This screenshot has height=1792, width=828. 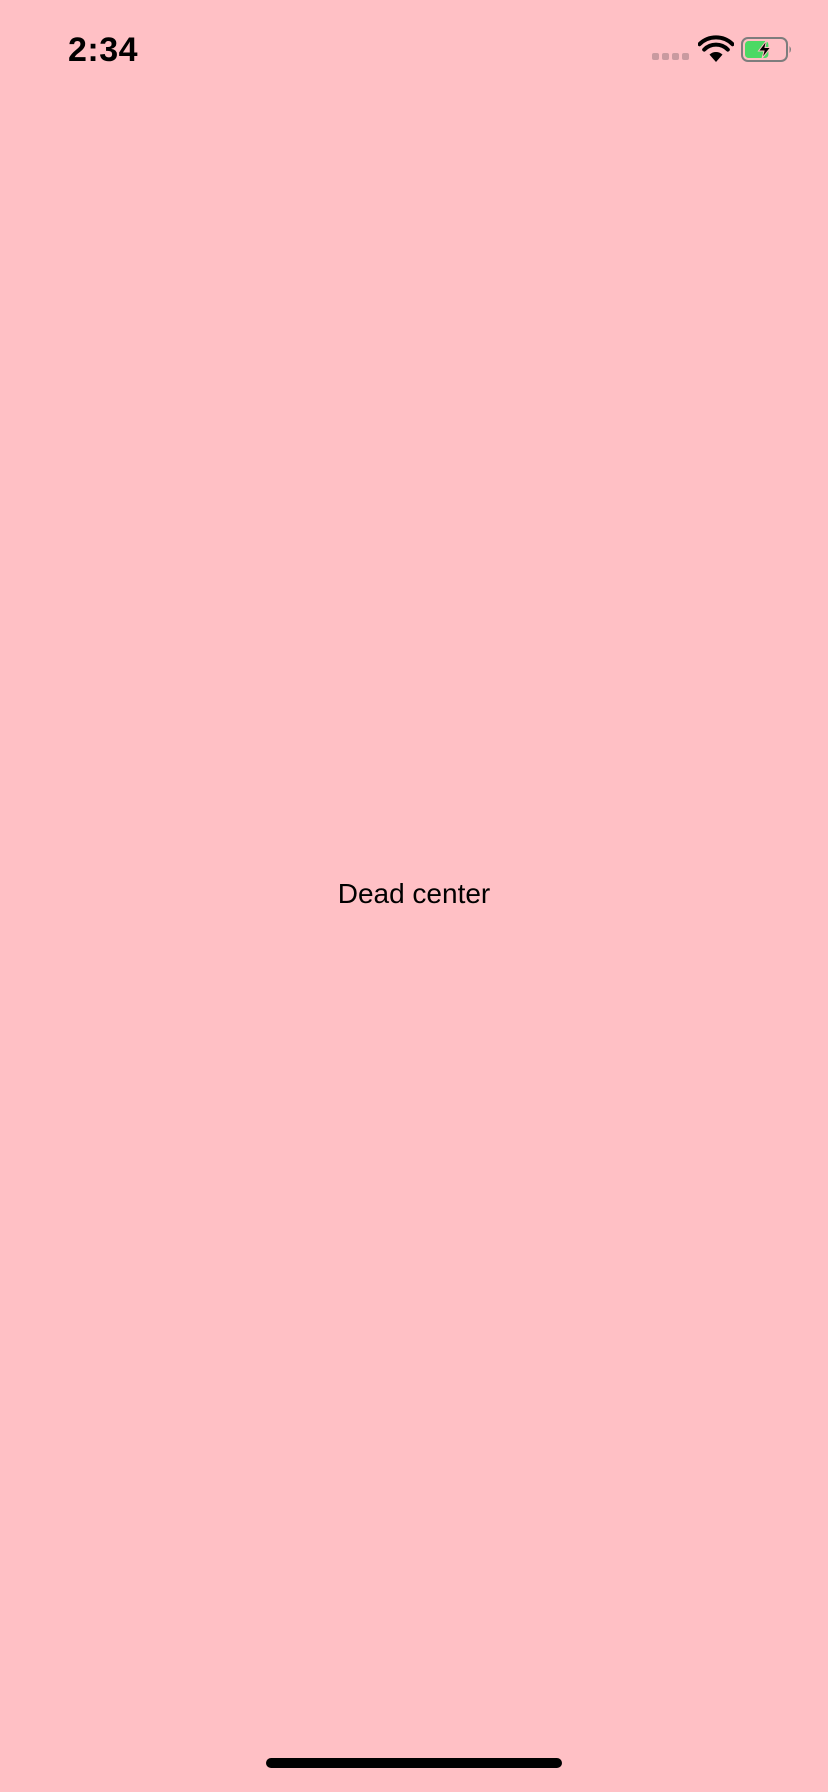 I want to click on dead-center-label: Dead center, so click(x=414, y=893).